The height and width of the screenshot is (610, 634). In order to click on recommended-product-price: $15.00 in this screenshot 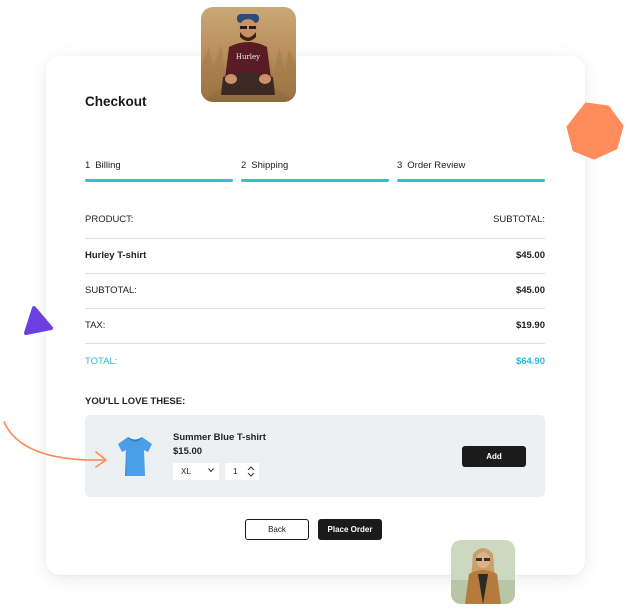, I will do `click(188, 451)`.